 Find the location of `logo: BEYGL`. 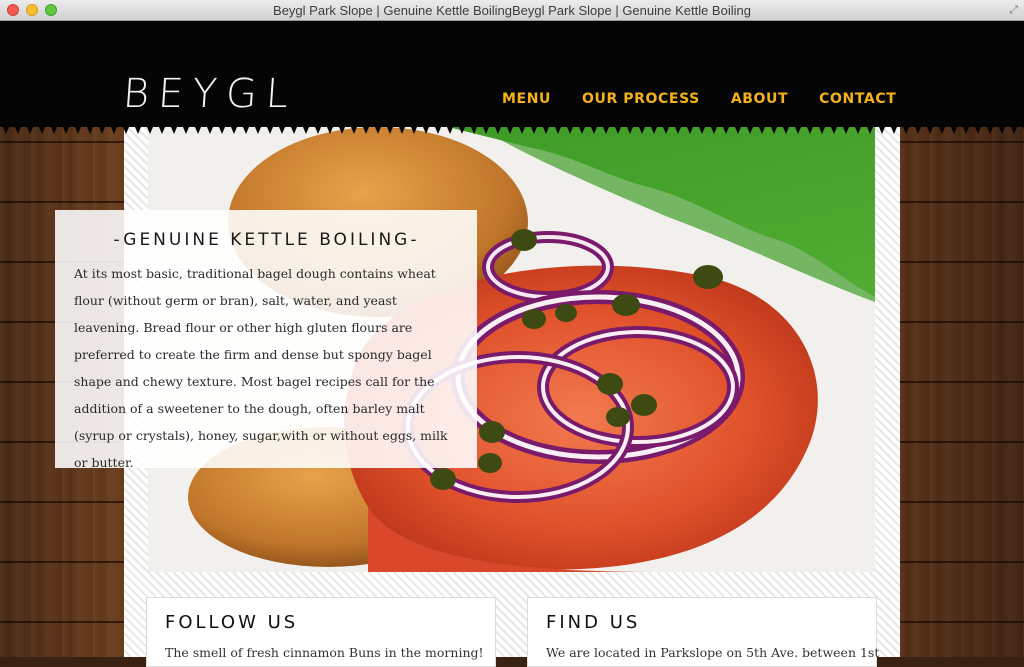

logo: BEYGL is located at coordinates (209, 94).